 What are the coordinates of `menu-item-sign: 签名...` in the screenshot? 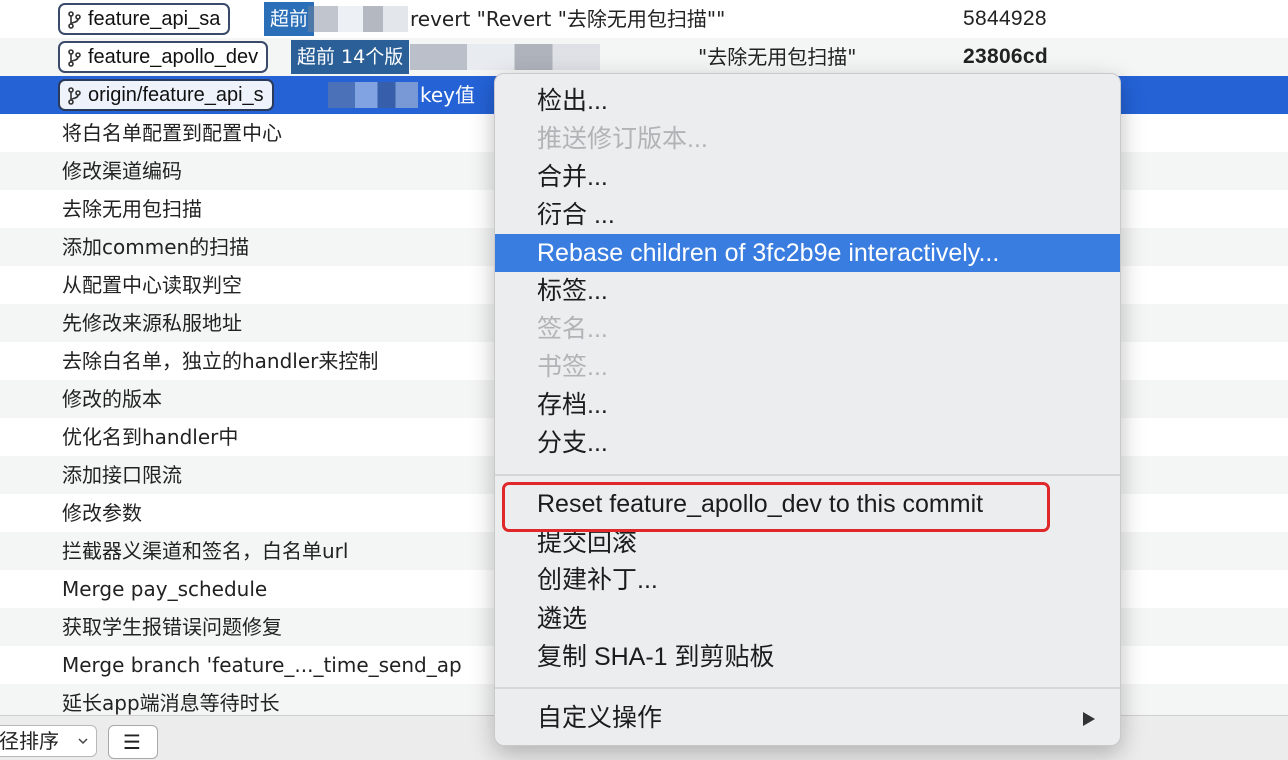 It's located at (807, 329).